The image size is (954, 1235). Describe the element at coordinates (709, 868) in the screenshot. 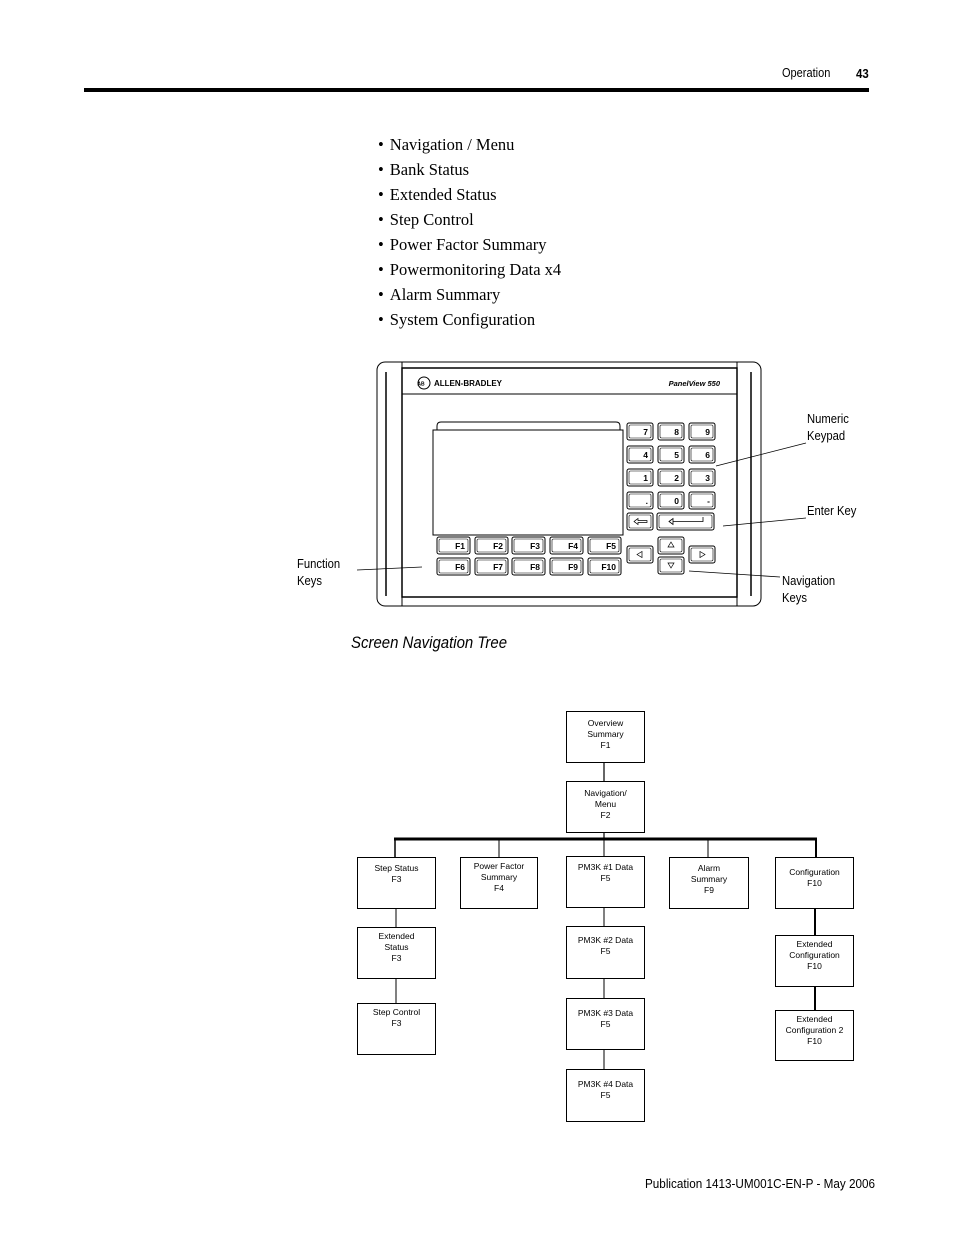

I see `node-line: Alarm` at that location.